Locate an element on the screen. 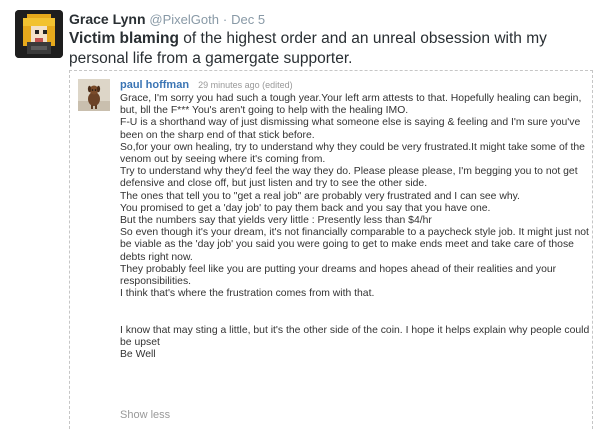  comment-header: paul hoffman 29 minutes ago (edited) is located at coordinates (206, 85).